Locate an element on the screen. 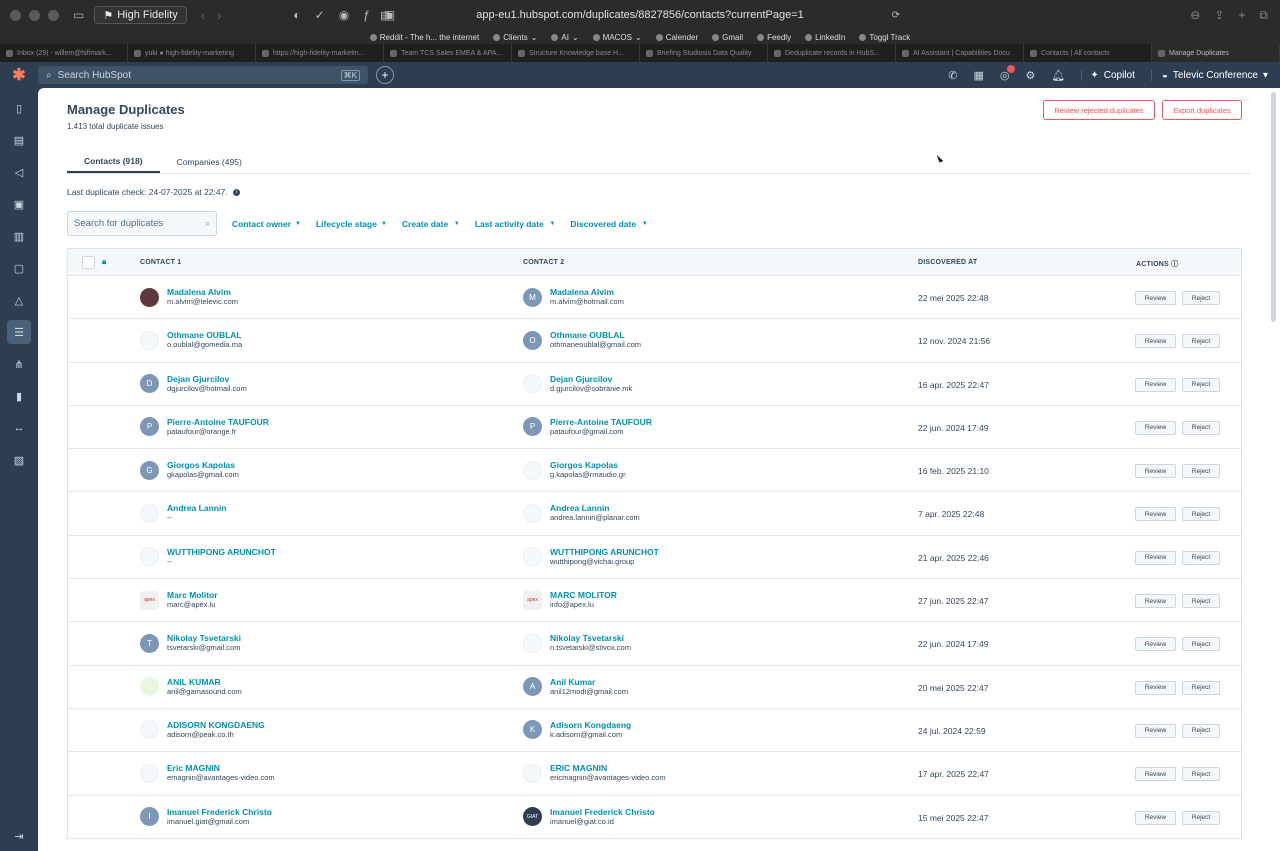  contact2-name-link: WUTTHIPONG ARUNCHOT is located at coordinates (604, 552).